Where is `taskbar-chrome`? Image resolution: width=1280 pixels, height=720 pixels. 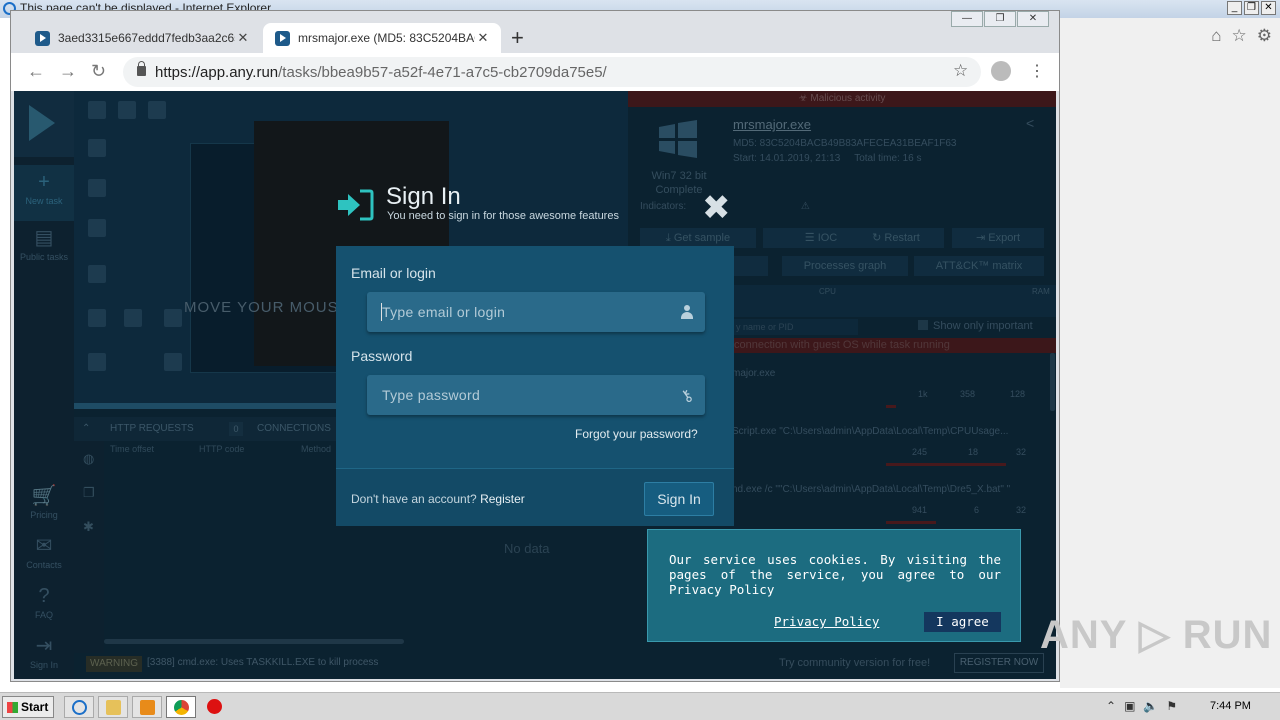 taskbar-chrome is located at coordinates (181, 707).